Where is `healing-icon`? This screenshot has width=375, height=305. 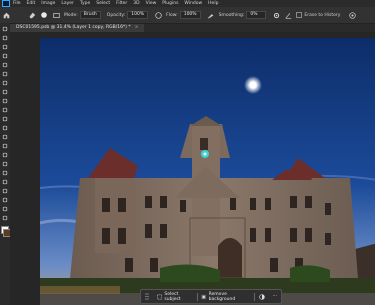
healing-icon is located at coordinates (5, 92).